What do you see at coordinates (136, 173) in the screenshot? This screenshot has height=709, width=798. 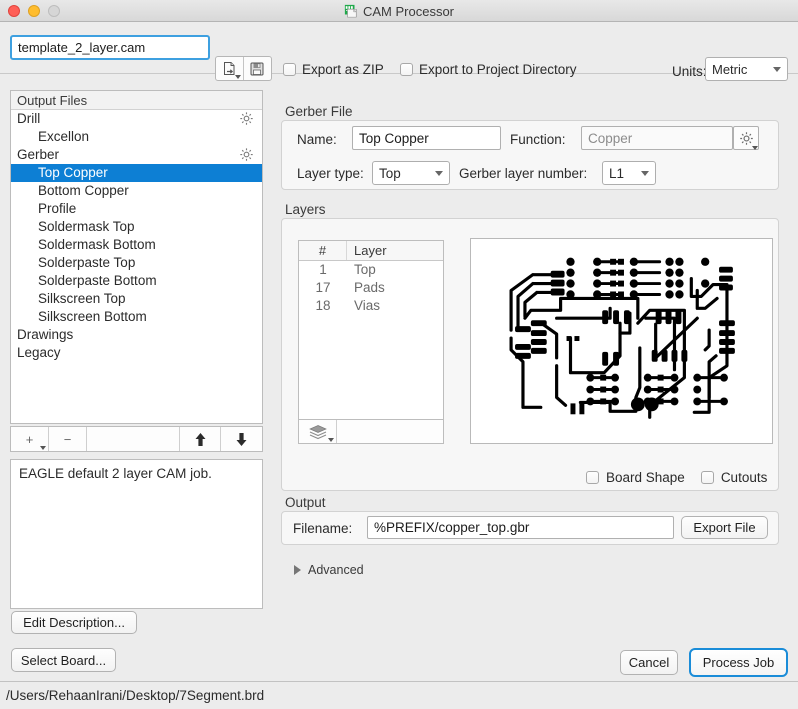 I see `sidebar-item-top-copper: Top Copper` at bounding box center [136, 173].